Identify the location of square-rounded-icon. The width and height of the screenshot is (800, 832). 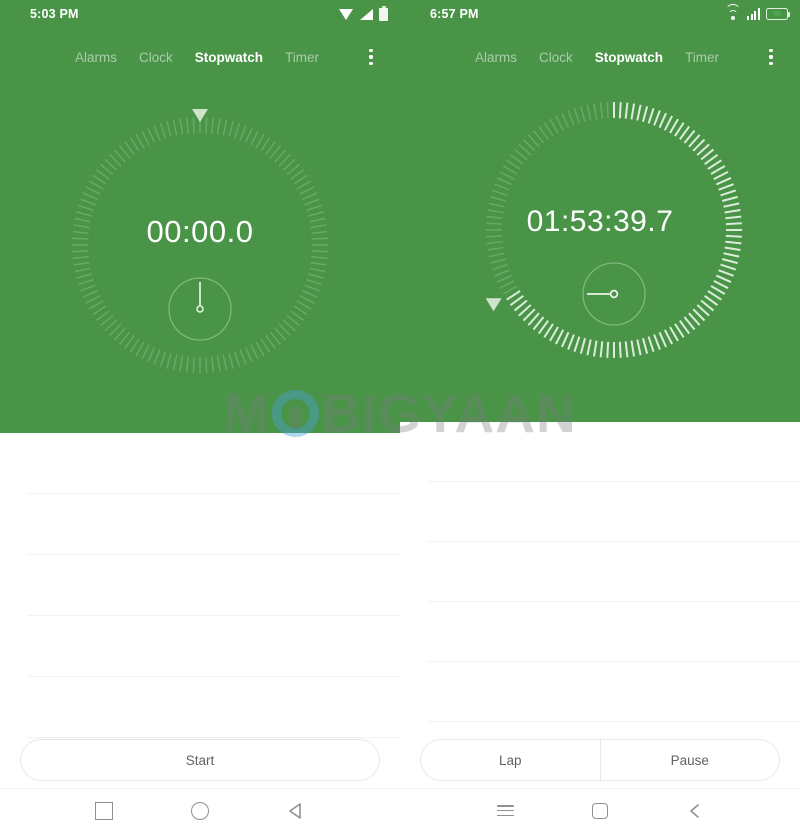
(599, 810).